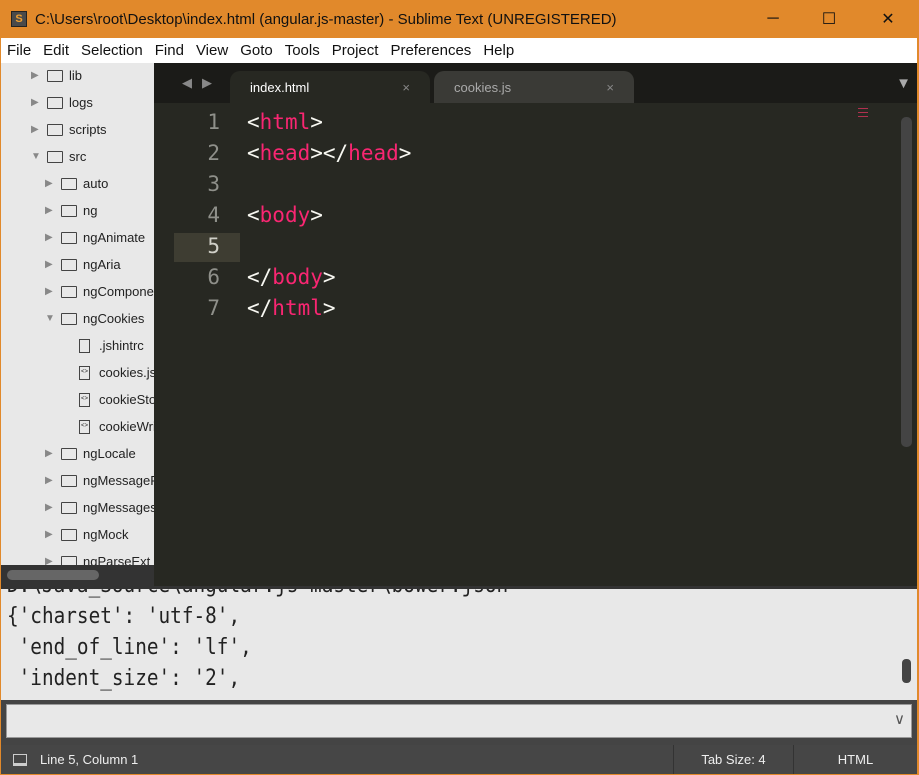 The width and height of the screenshot is (919, 775). I want to click on menu-tools: Tools, so click(302, 50).